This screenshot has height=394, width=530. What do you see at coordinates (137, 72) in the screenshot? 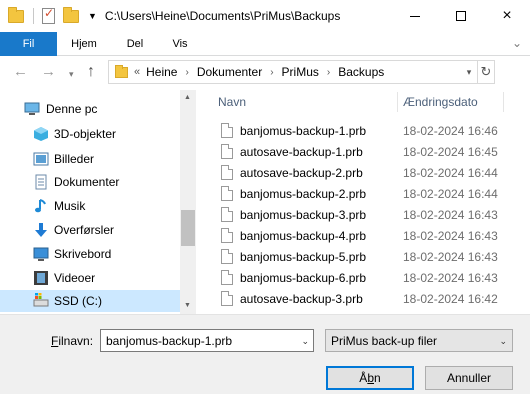
I see `overflow-chevron-icon: «` at bounding box center [137, 72].